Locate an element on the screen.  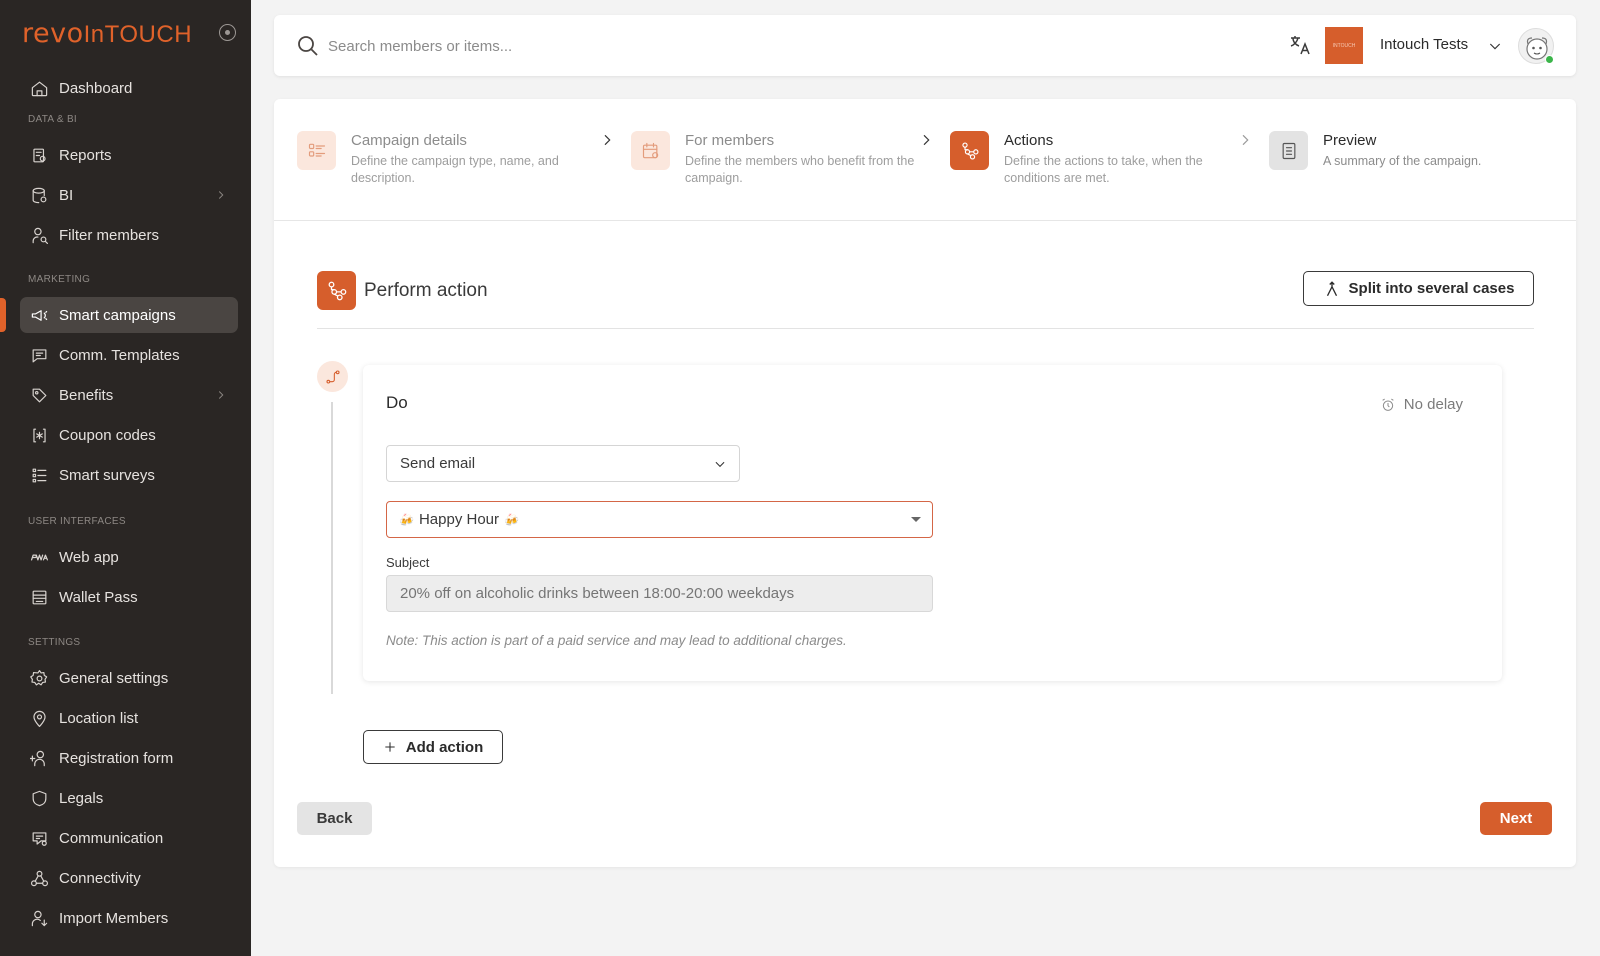
brand-logo-part2: InTOUCH is located at coordinates (138, 34).